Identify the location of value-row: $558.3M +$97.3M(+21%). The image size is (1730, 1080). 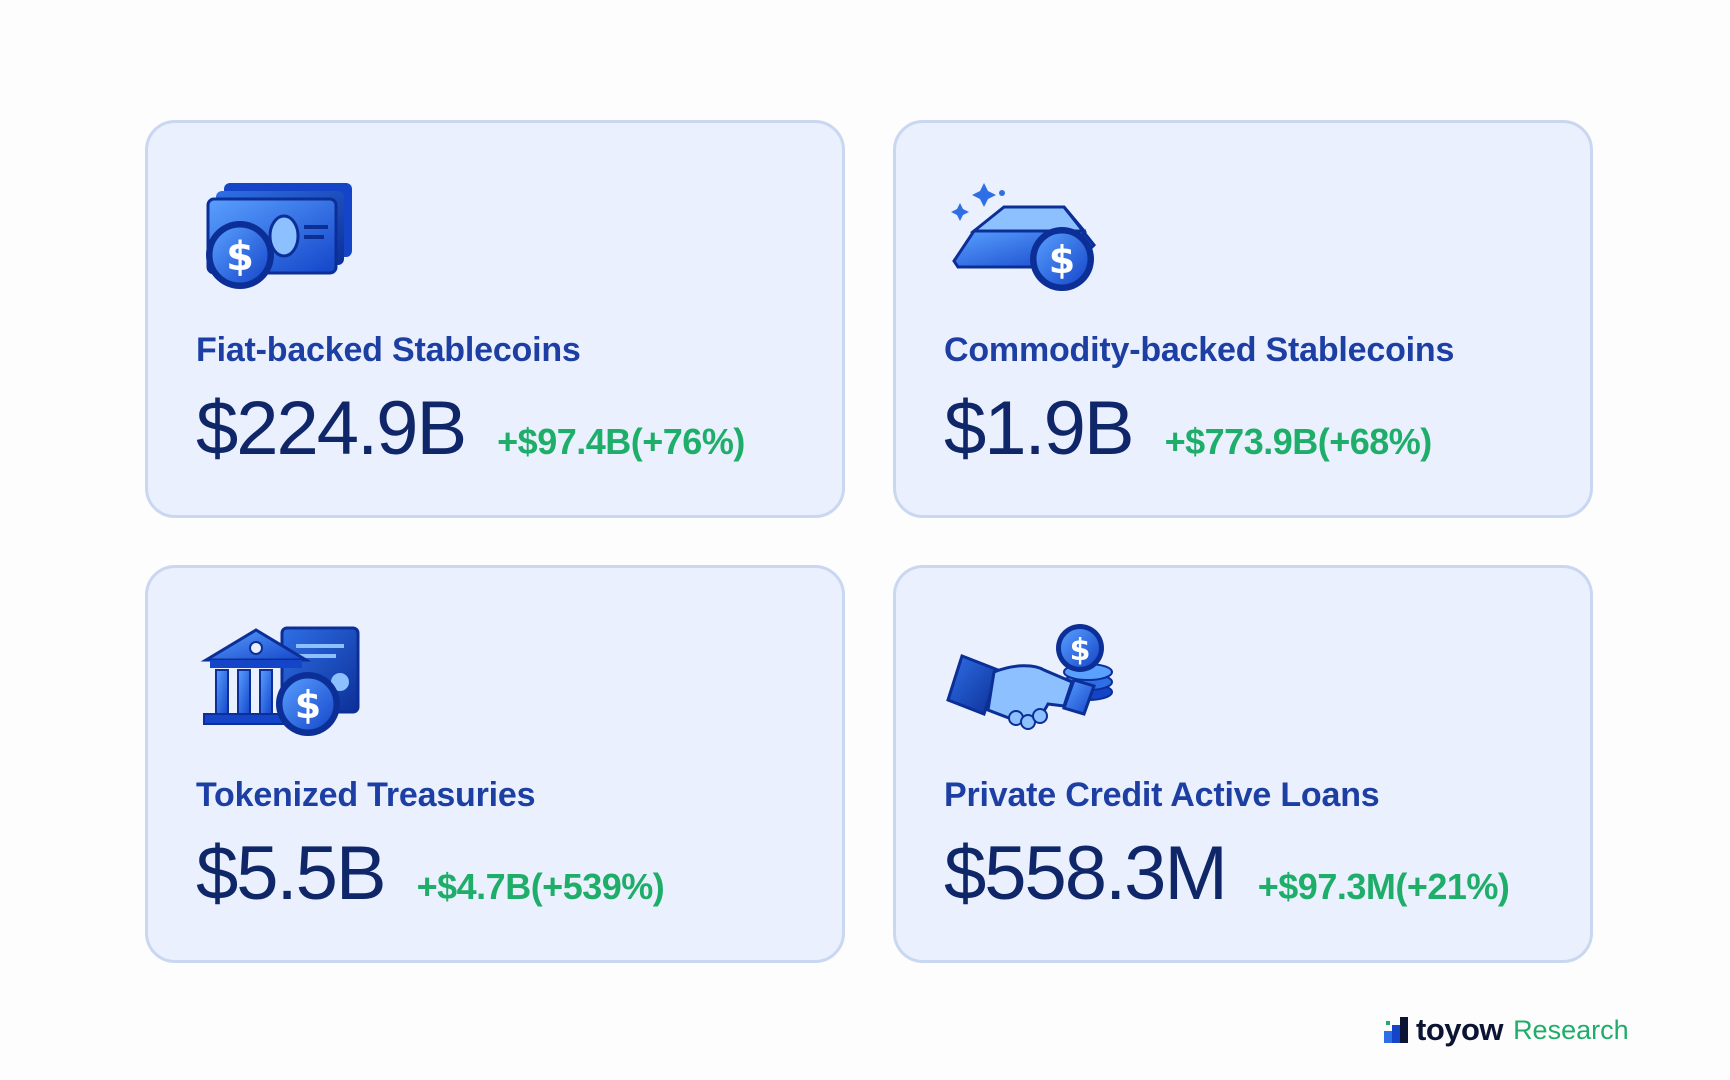
(1227, 873).